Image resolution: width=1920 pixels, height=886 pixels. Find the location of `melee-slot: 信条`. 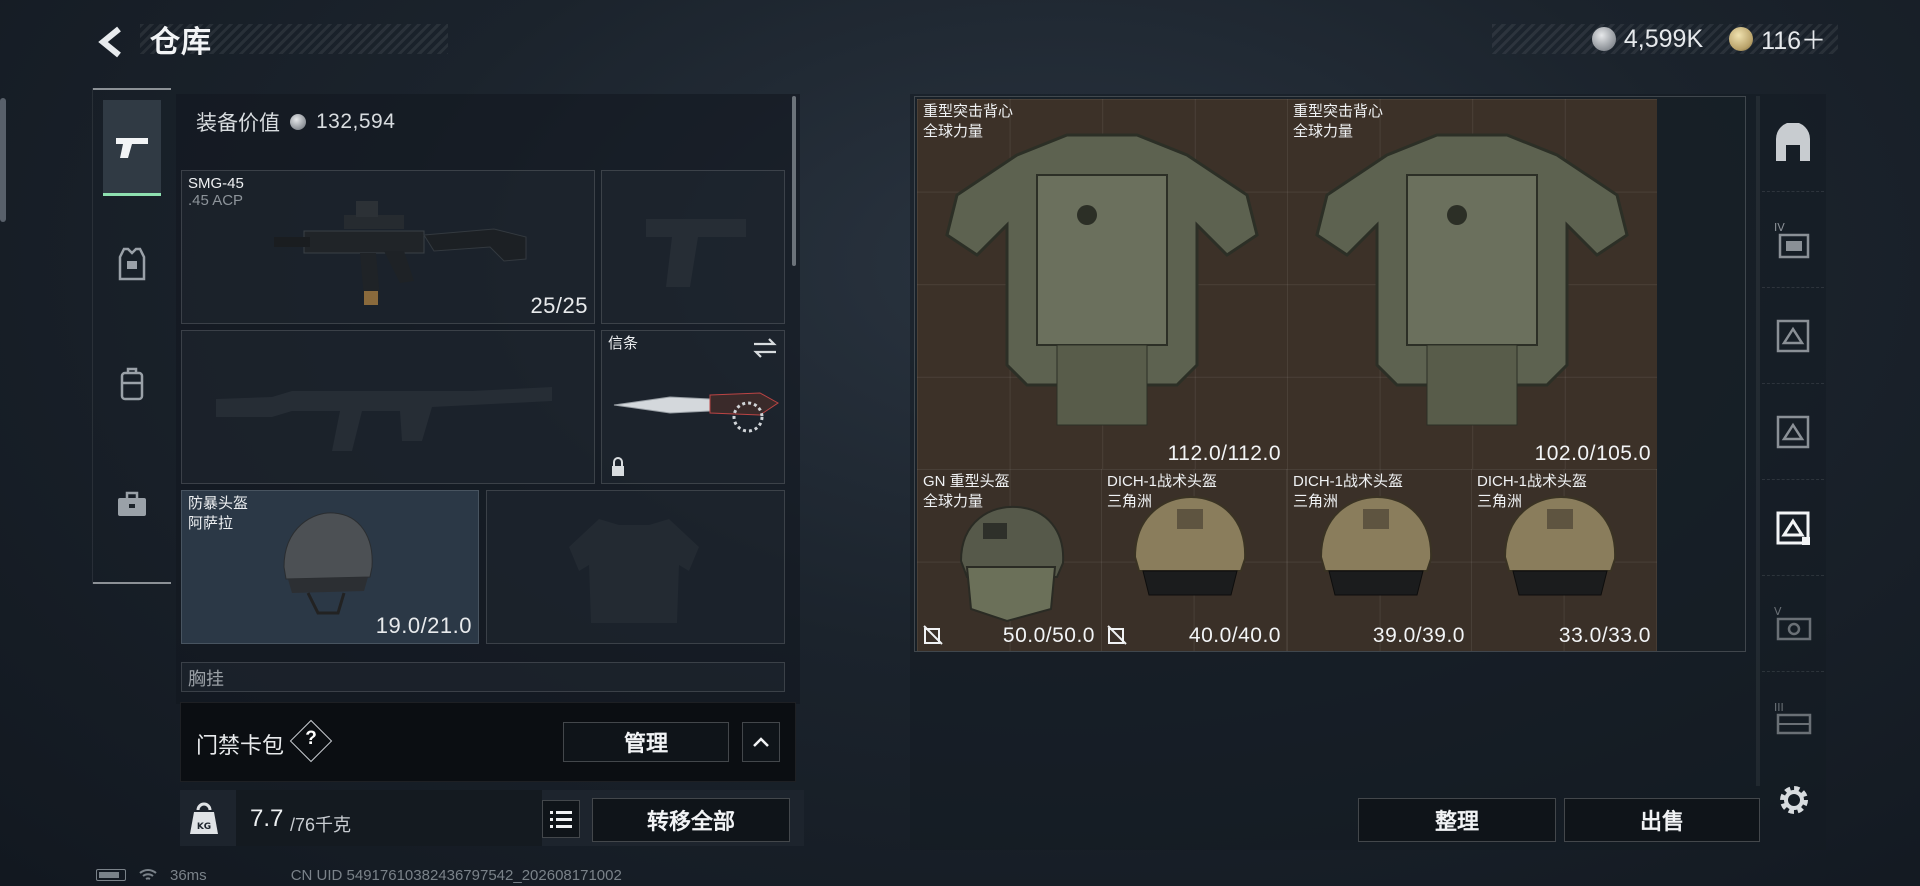

melee-slot: 信条 is located at coordinates (693, 407).